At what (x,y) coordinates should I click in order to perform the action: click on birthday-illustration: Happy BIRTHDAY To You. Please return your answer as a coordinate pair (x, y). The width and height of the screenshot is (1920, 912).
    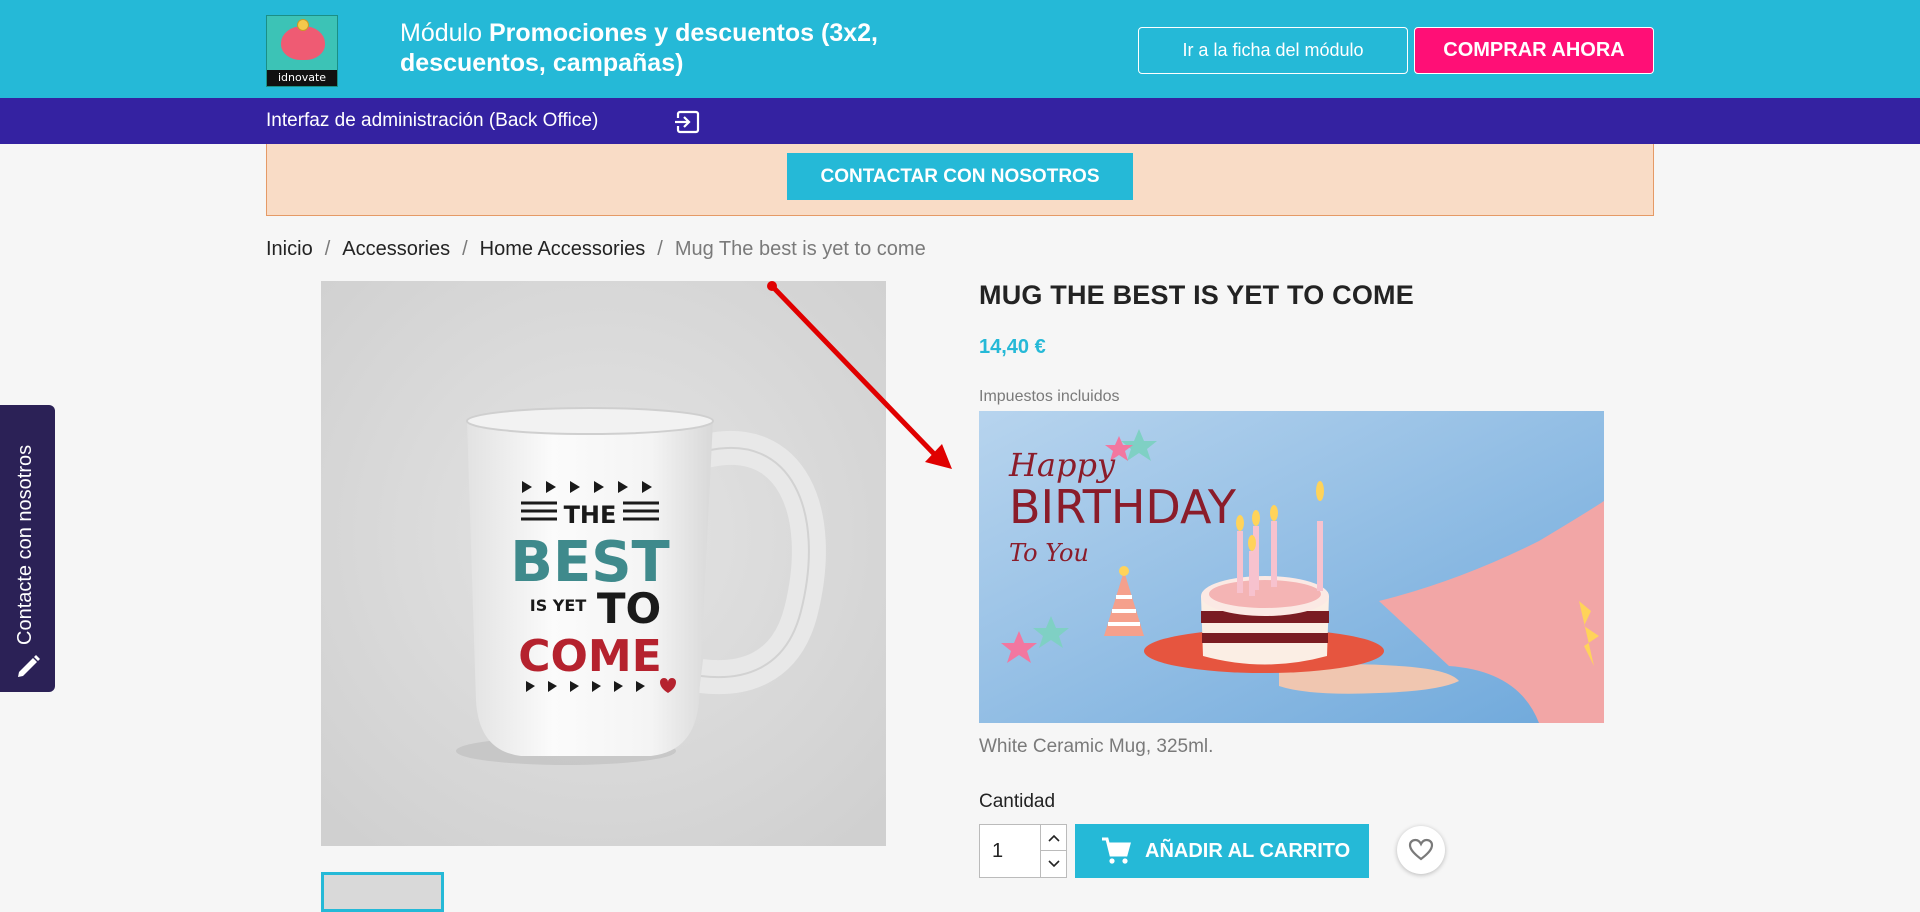
    Looking at the image, I should click on (1291, 567).